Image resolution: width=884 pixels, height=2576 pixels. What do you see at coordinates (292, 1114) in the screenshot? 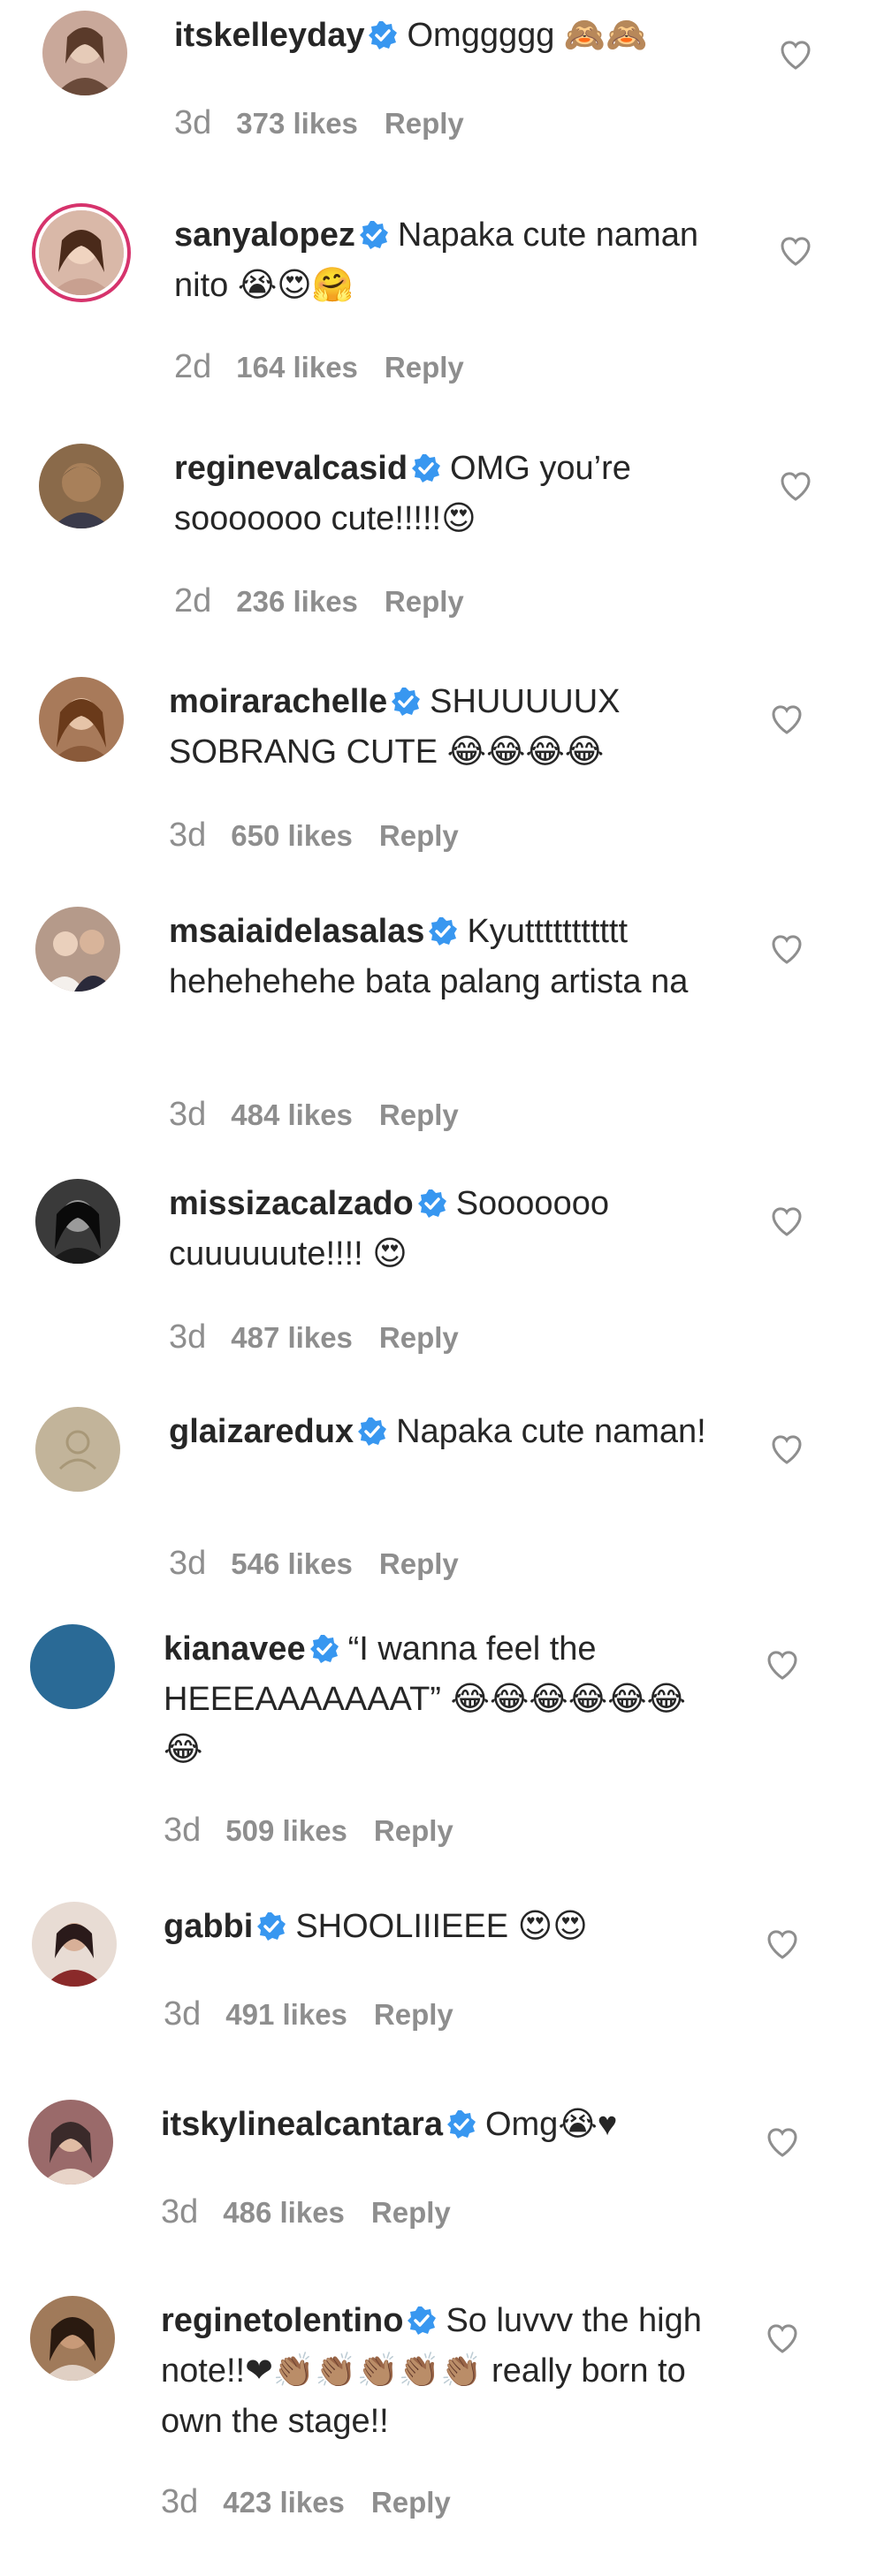
I see `likes-count: 484 likes` at bounding box center [292, 1114].